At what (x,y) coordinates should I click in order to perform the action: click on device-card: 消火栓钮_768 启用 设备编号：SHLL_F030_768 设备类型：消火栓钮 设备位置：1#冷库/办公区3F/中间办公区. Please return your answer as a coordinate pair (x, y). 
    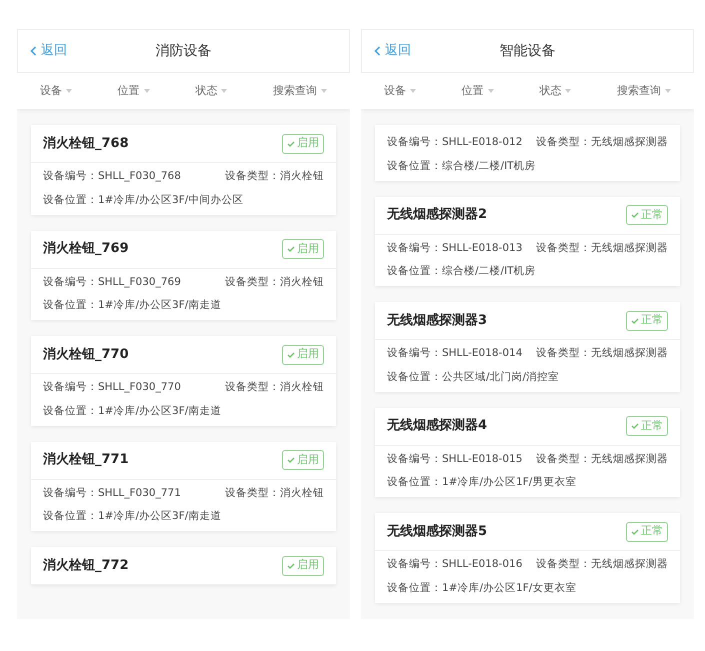
    Looking at the image, I should click on (183, 169).